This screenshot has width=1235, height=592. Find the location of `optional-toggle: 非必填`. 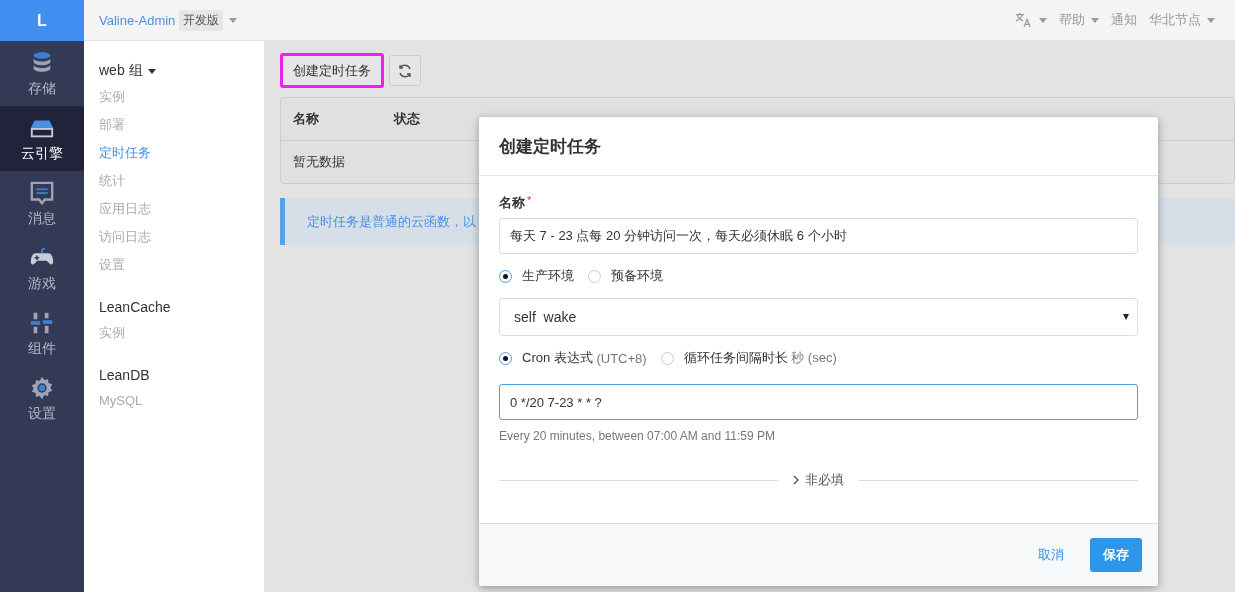

optional-toggle: 非必填 is located at coordinates (818, 480).